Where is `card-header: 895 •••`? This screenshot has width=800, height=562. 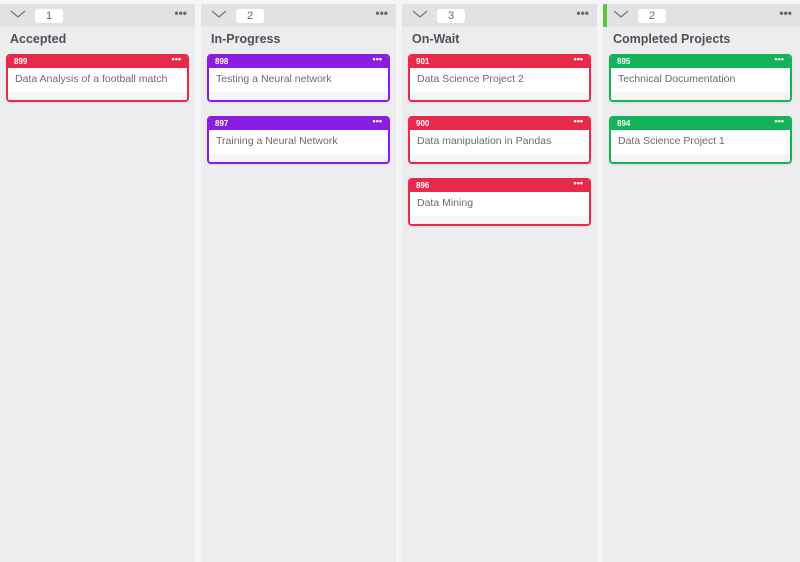
card-header: 895 ••• is located at coordinates (700, 62).